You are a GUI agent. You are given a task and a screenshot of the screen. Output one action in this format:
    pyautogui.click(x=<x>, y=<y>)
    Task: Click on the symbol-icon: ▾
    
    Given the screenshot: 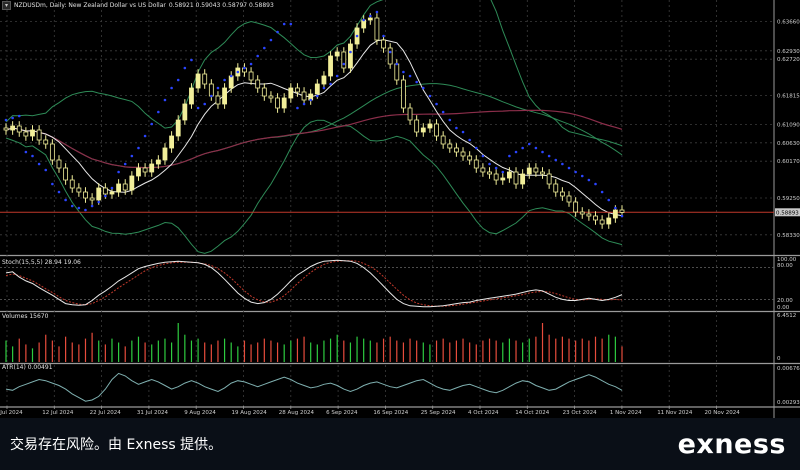 What is the action you would take?
    pyautogui.click(x=6, y=5)
    